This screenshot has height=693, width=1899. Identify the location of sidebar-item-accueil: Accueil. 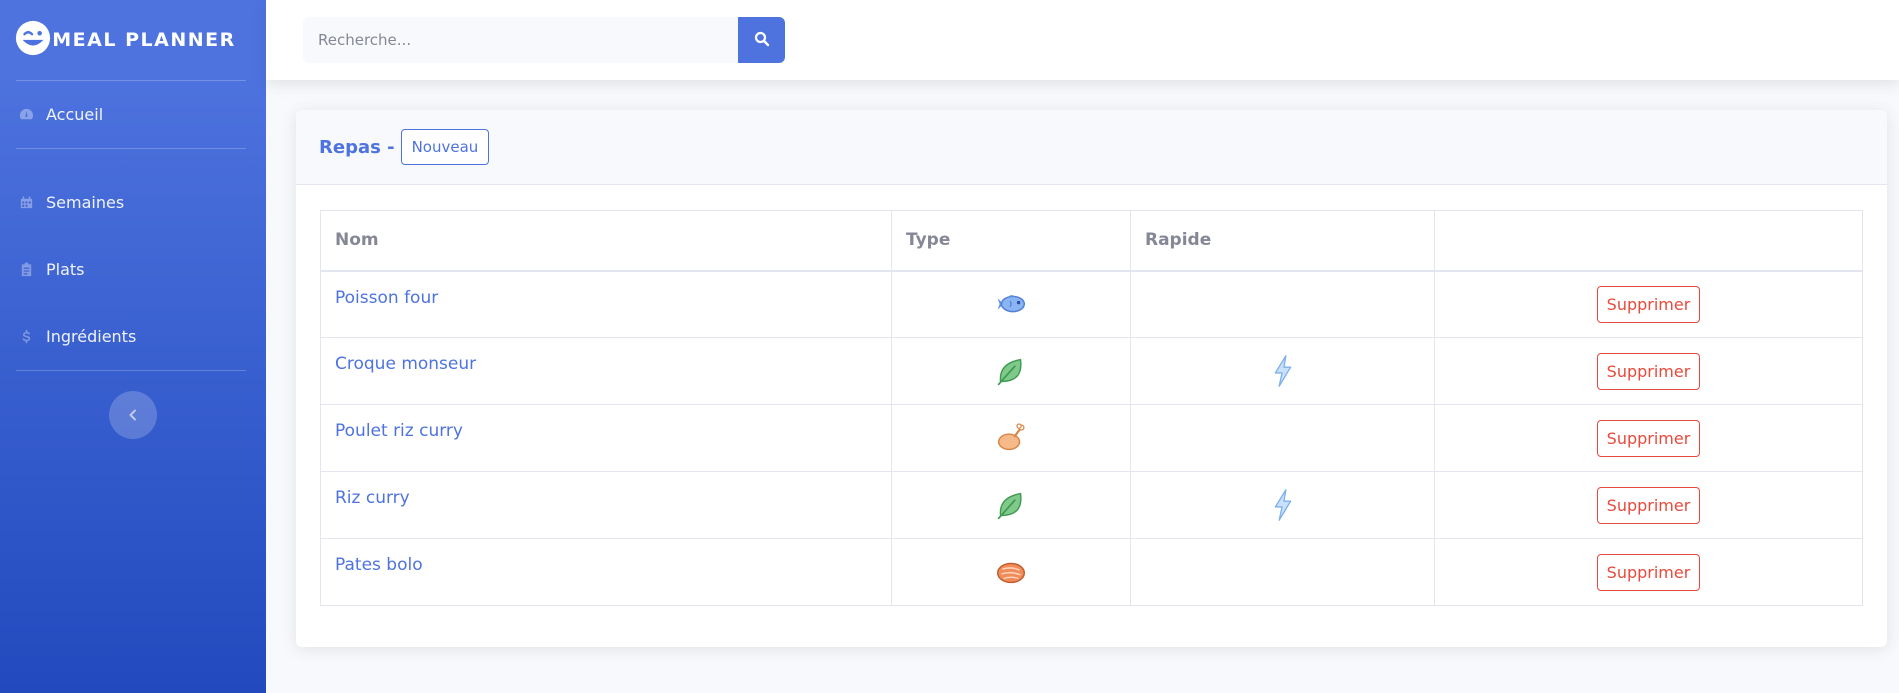
(133, 114).